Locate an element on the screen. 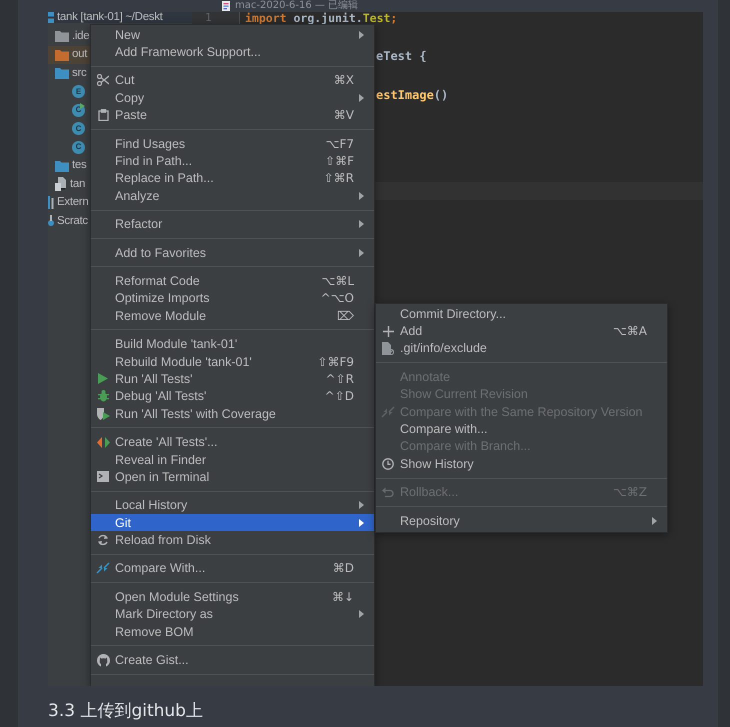 The height and width of the screenshot is (727, 730). menu-item: Reload from Disk is located at coordinates (232, 540).